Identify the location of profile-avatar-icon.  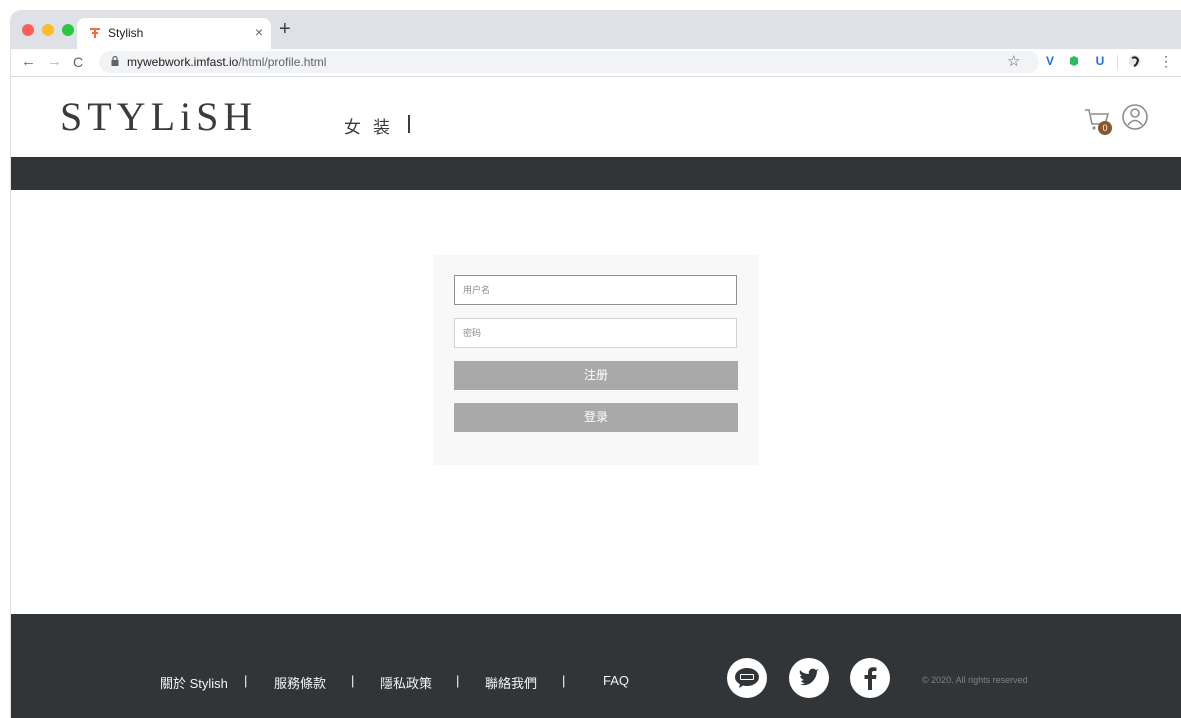
(1135, 61).